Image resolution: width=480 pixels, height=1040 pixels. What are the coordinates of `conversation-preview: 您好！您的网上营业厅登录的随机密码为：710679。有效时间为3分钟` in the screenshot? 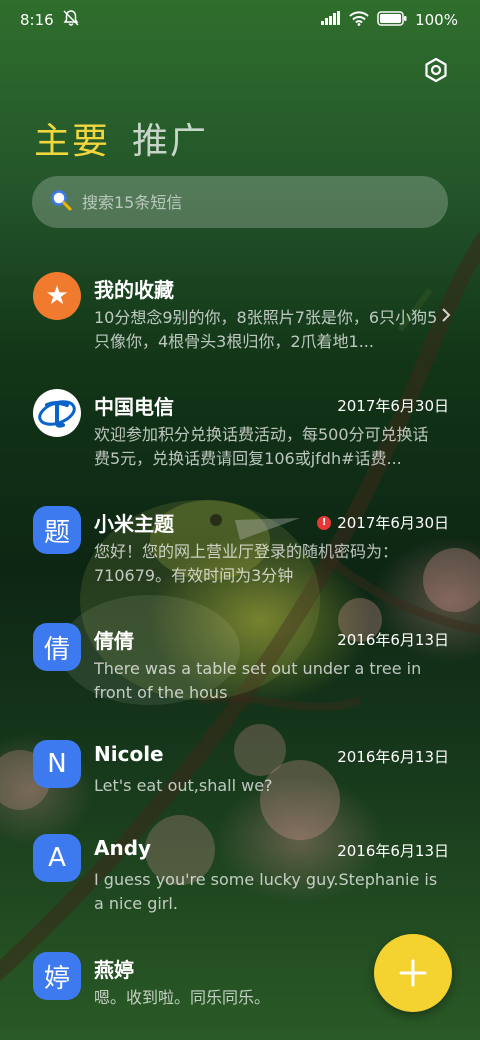 It's located at (246, 563).